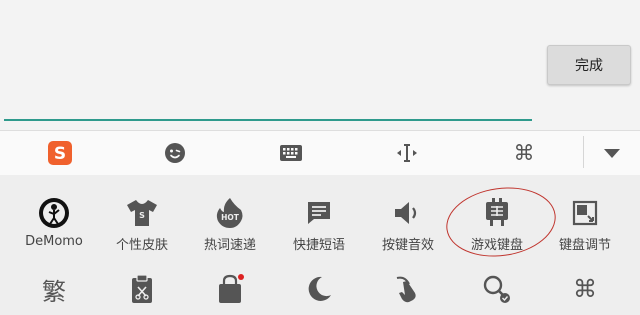  I want to click on tile-gesture, so click(408, 289).